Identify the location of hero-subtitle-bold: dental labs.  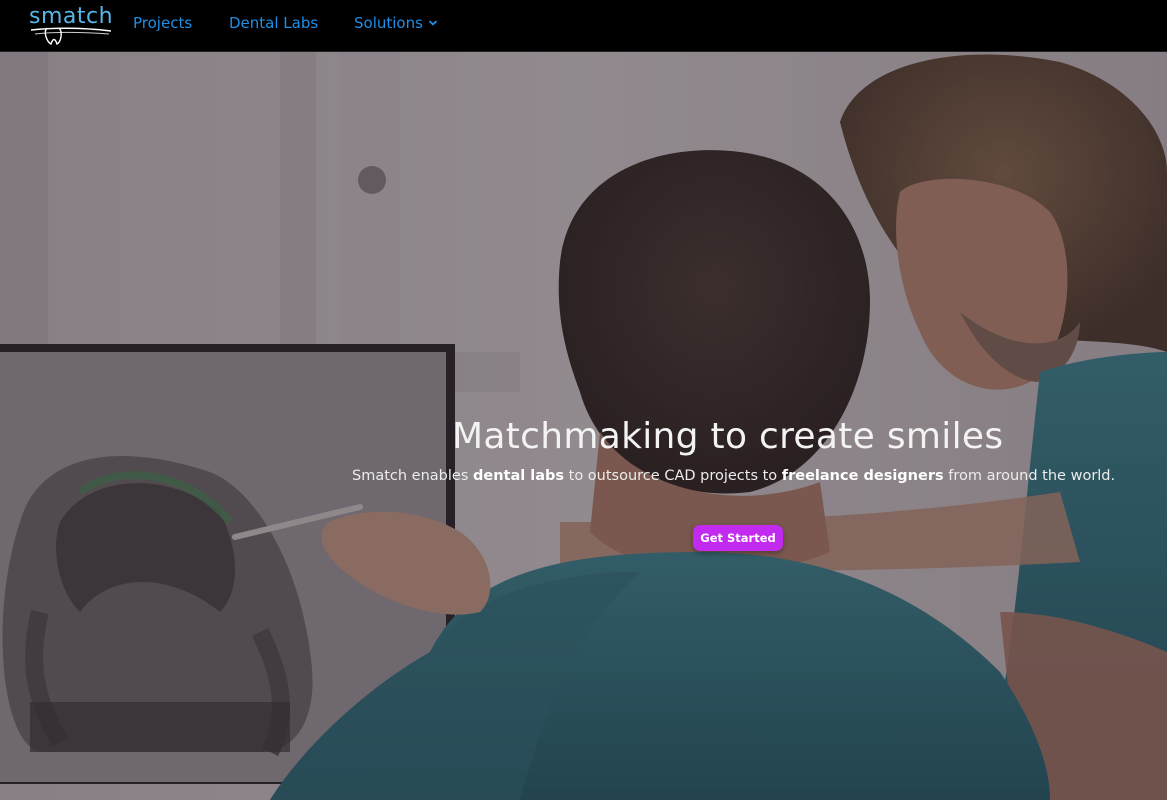
(518, 476).